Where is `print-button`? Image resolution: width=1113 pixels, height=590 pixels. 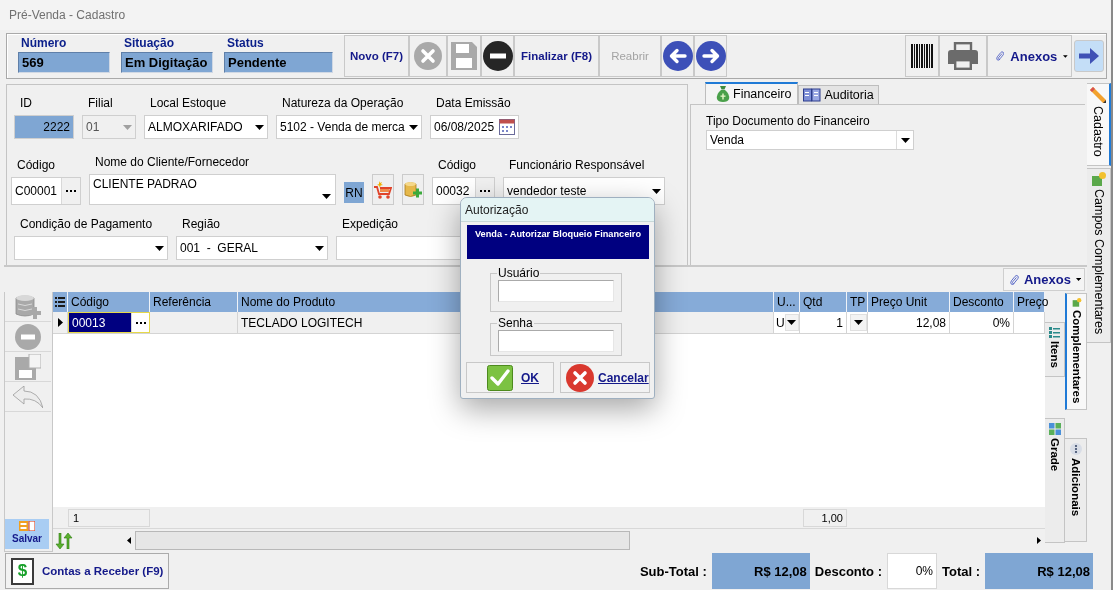
print-button is located at coordinates (963, 56).